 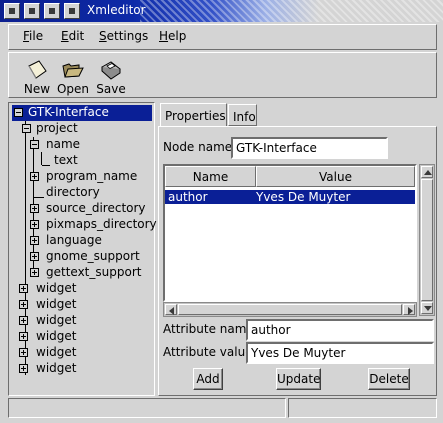 What do you see at coordinates (32, 11) in the screenshot?
I see `shade-button` at bounding box center [32, 11].